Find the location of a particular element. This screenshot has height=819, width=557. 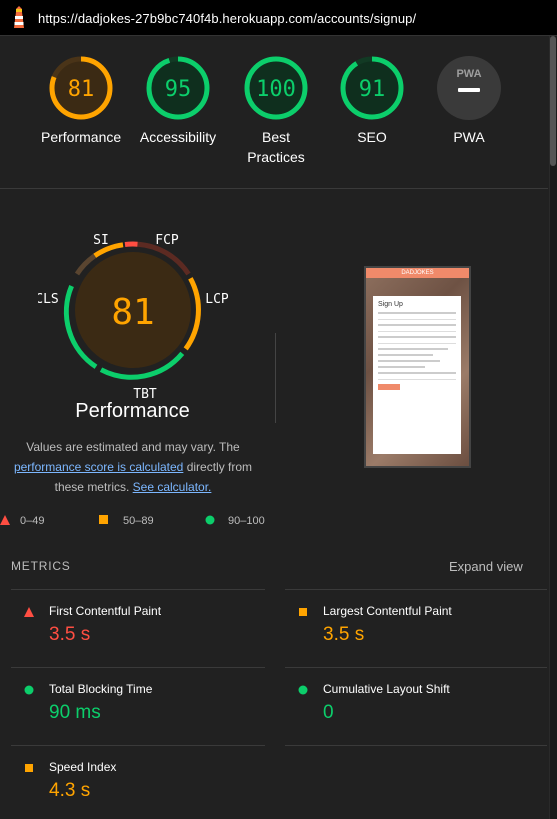

metric-name: Speed Index is located at coordinates (83, 767).